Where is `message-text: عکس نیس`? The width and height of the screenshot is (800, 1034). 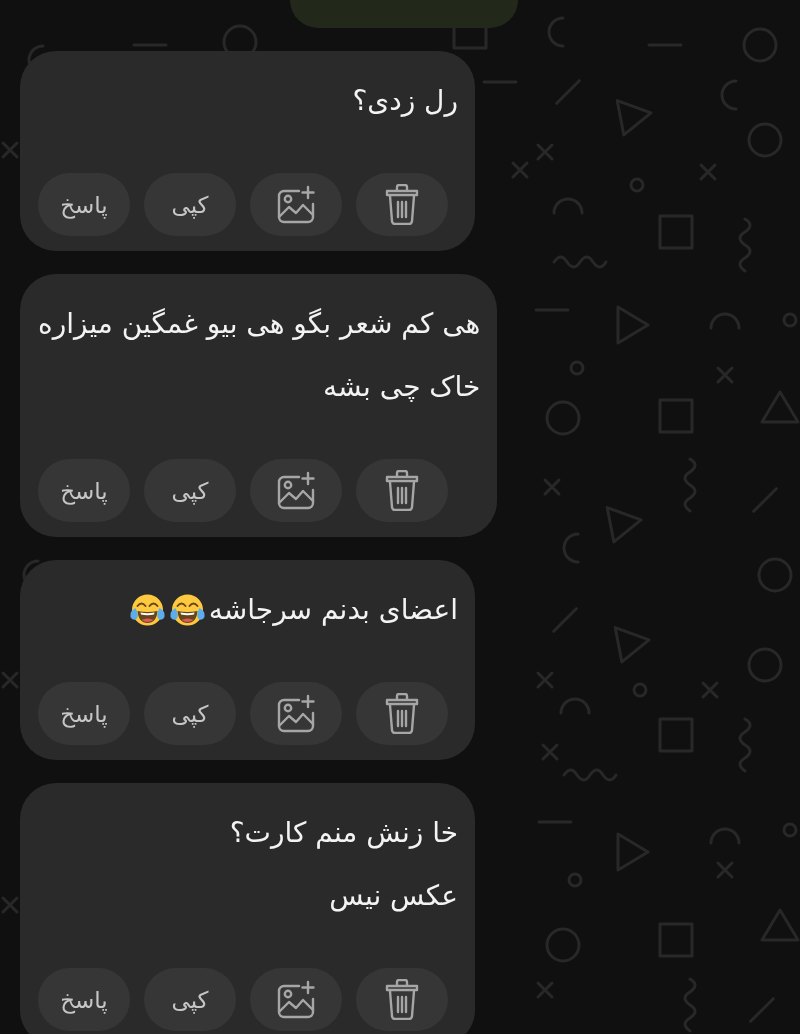
message-text: عکس نیس is located at coordinates (393, 896).